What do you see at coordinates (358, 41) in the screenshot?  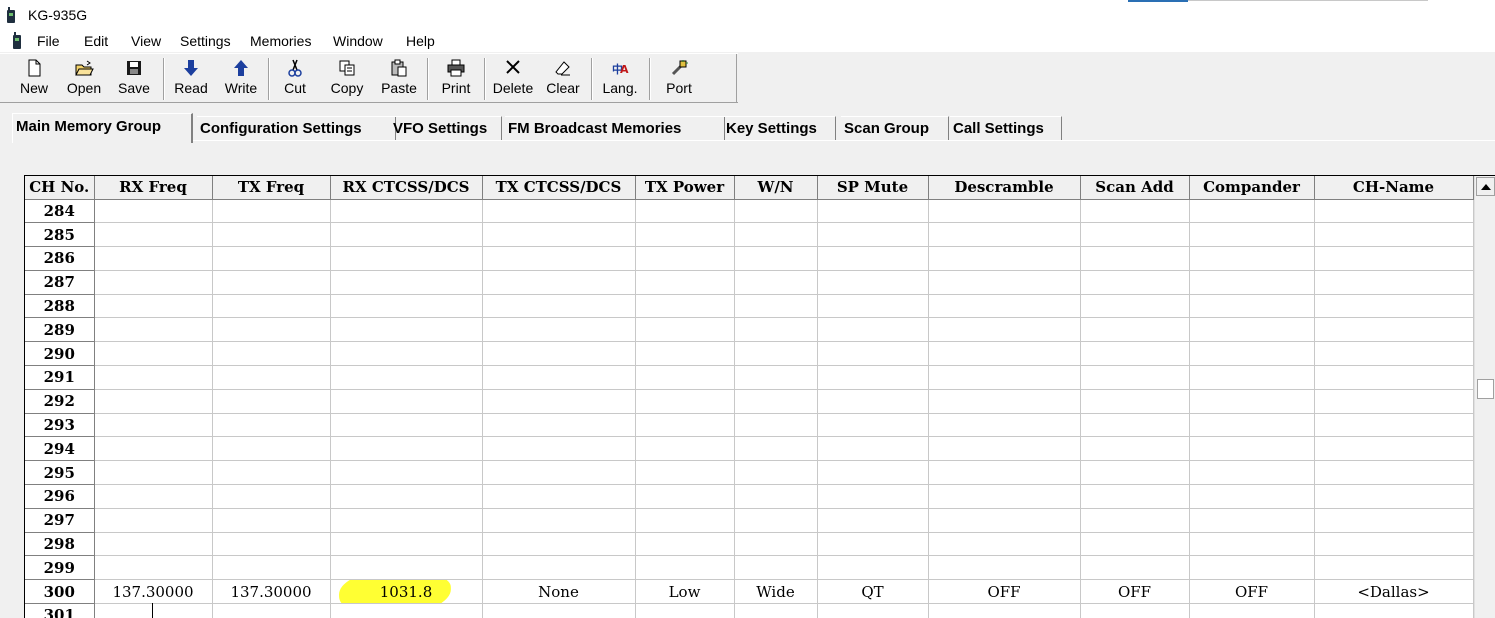 I see `menu-window: Window` at bounding box center [358, 41].